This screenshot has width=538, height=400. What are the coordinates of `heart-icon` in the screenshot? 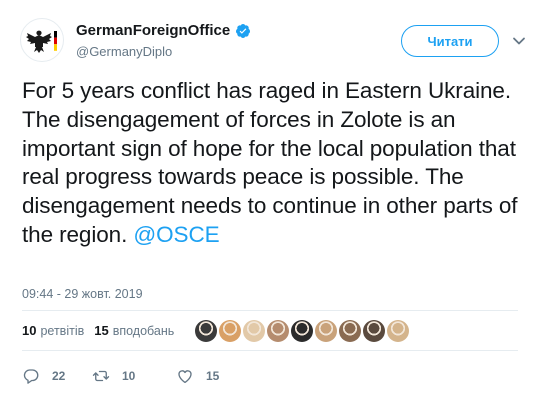 It's located at (185, 377).